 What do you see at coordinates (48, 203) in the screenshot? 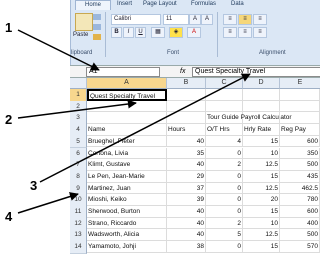
I see `callout-4-arrow` at bounding box center [48, 203].